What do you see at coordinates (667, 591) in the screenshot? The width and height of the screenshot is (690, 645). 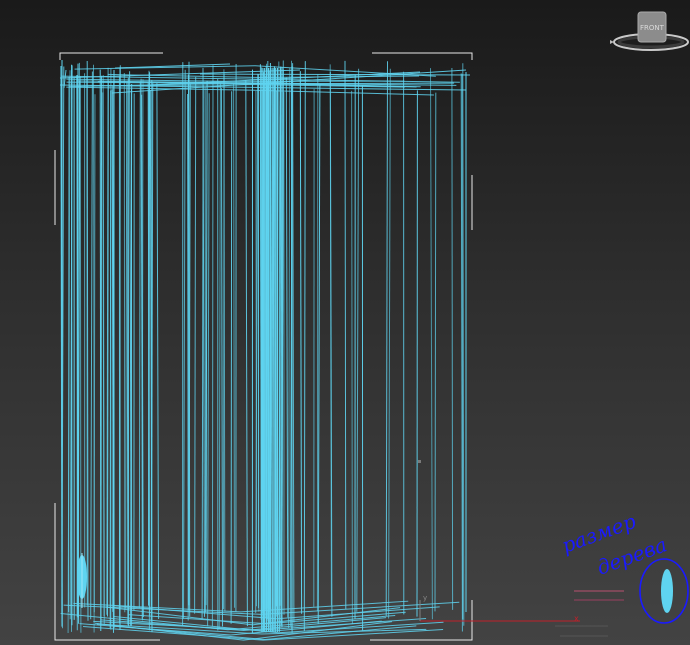 I see `small-tree-circled` at bounding box center [667, 591].